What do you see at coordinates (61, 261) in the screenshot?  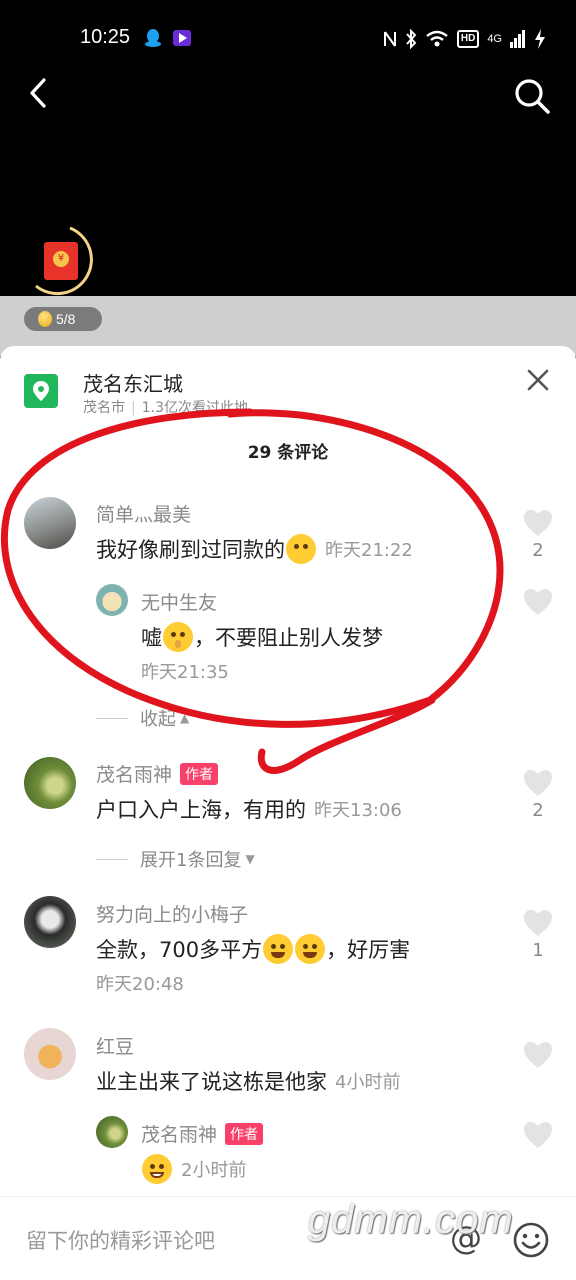 I see `red-packet-icon: ¥` at bounding box center [61, 261].